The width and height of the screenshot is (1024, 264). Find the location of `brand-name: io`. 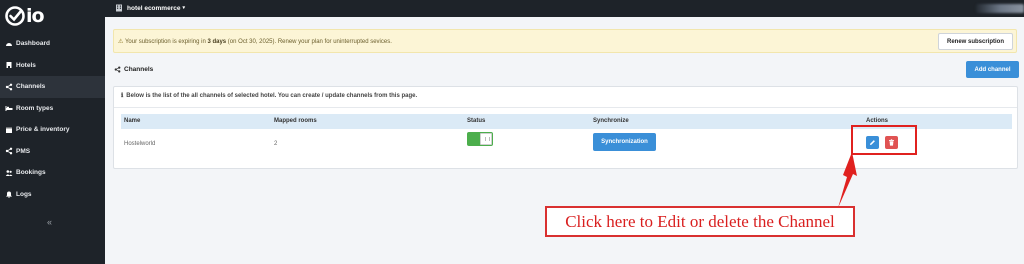

brand-name: io is located at coordinates (35, 16).